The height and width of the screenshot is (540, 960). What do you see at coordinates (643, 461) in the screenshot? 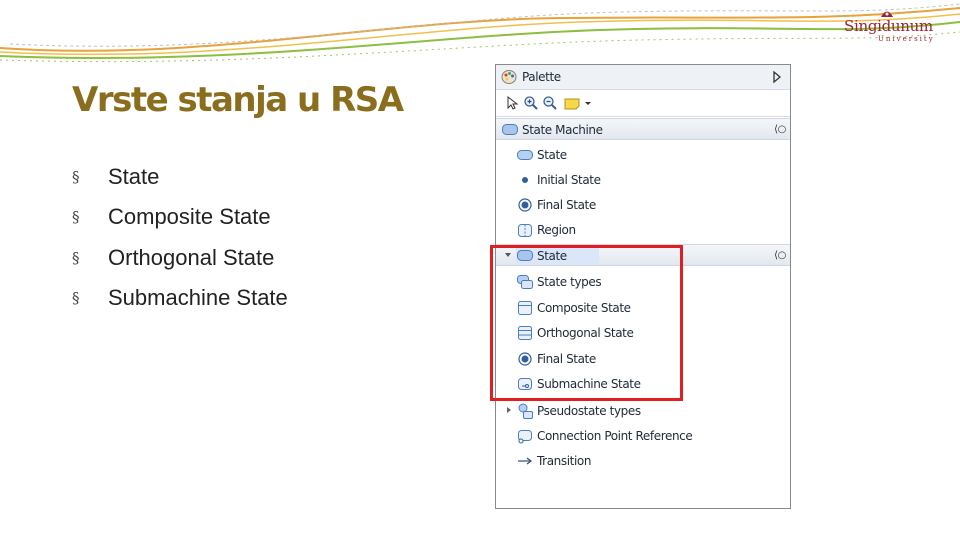
I see `palette-item-transition: Transition` at bounding box center [643, 461].